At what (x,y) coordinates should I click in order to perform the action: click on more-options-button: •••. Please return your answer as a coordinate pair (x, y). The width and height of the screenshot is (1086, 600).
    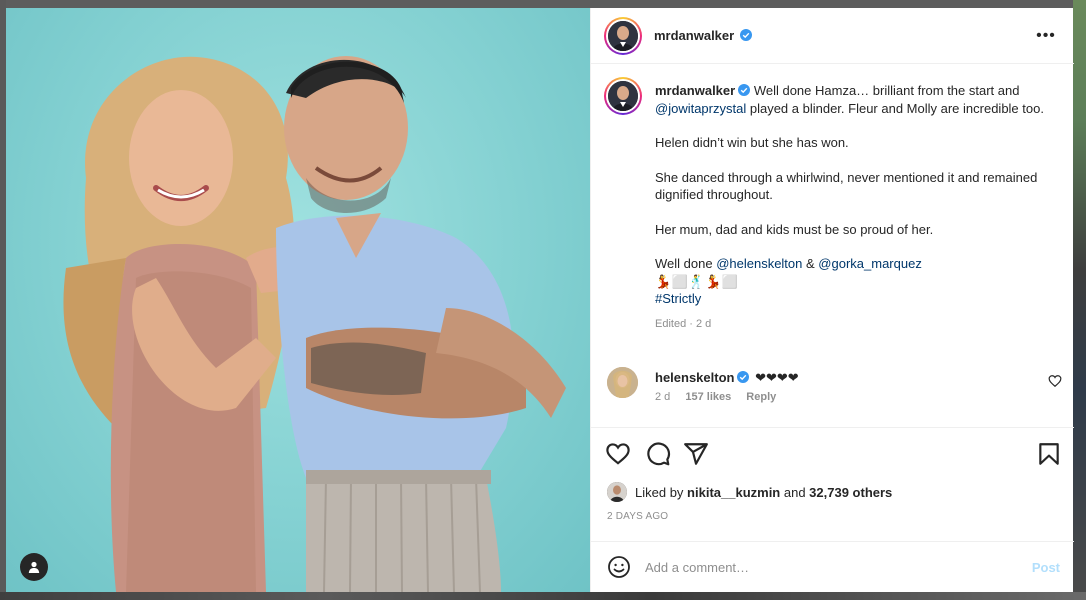
    Looking at the image, I should click on (1046, 36).